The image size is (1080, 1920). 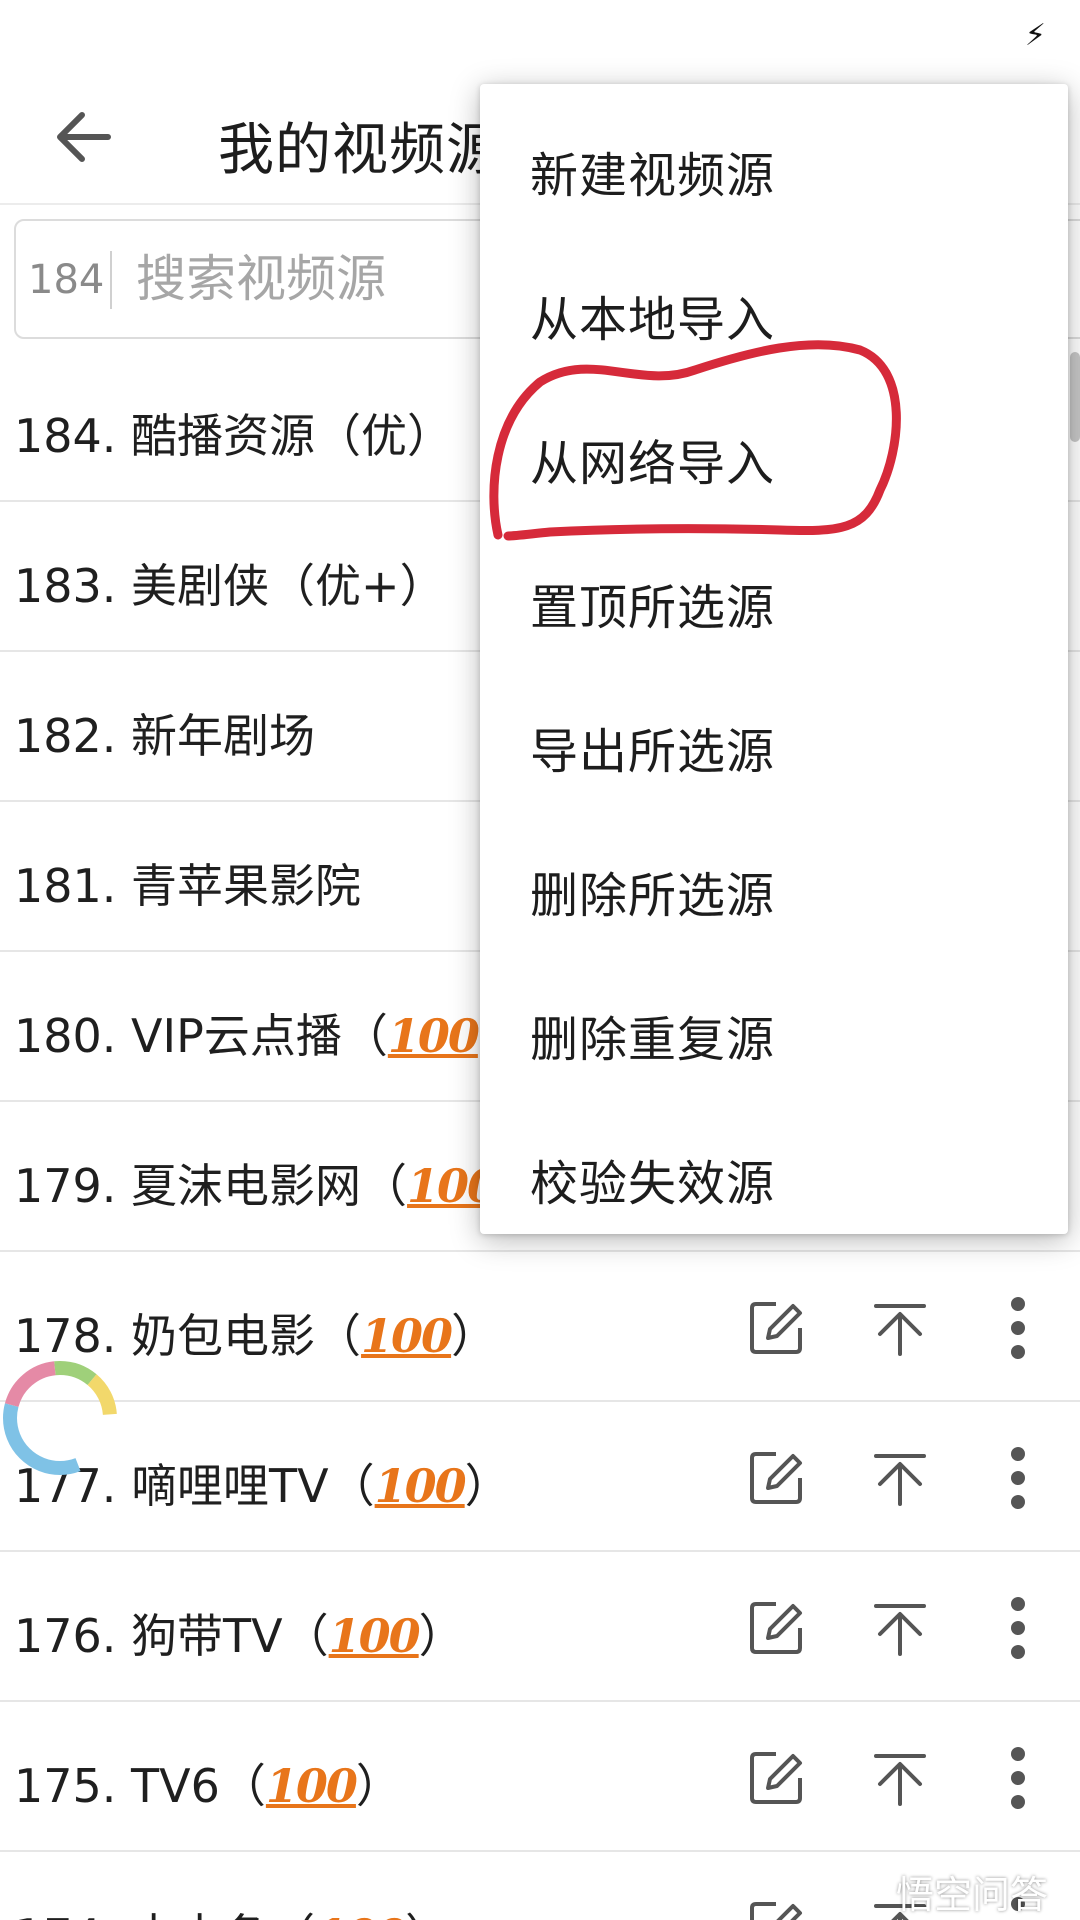 What do you see at coordinates (211, 1186) in the screenshot?
I see `source-name: 179. 夏沫电影网（` at bounding box center [211, 1186].